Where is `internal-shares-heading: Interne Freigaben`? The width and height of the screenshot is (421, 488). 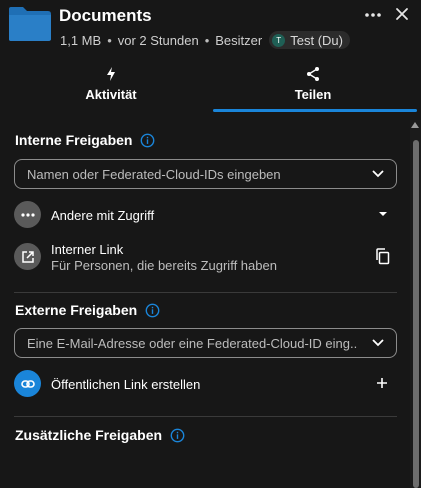
internal-shares-heading: Interne Freigaben is located at coordinates (85, 140).